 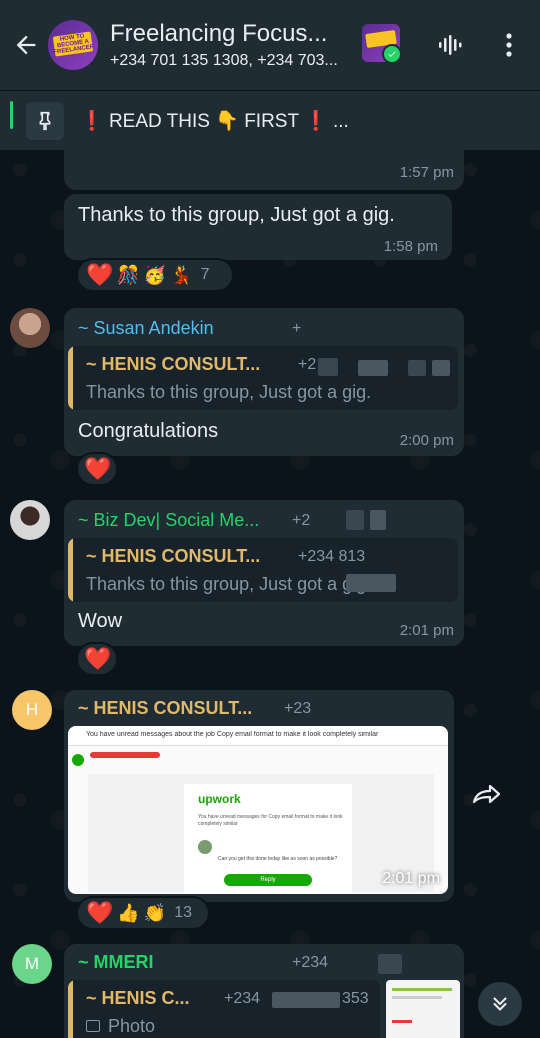 What do you see at coordinates (93, 1026) in the screenshot?
I see `photo-icon` at bounding box center [93, 1026].